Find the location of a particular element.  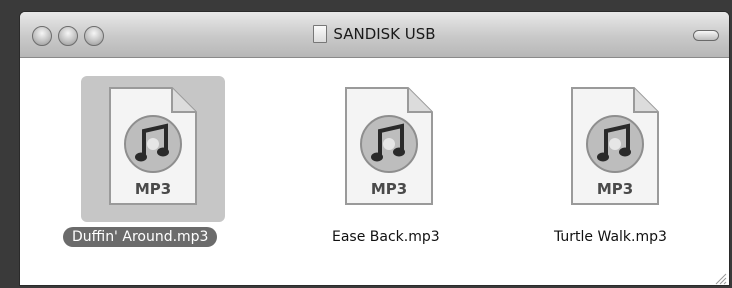

usb-drive-icon is located at coordinates (320, 34).